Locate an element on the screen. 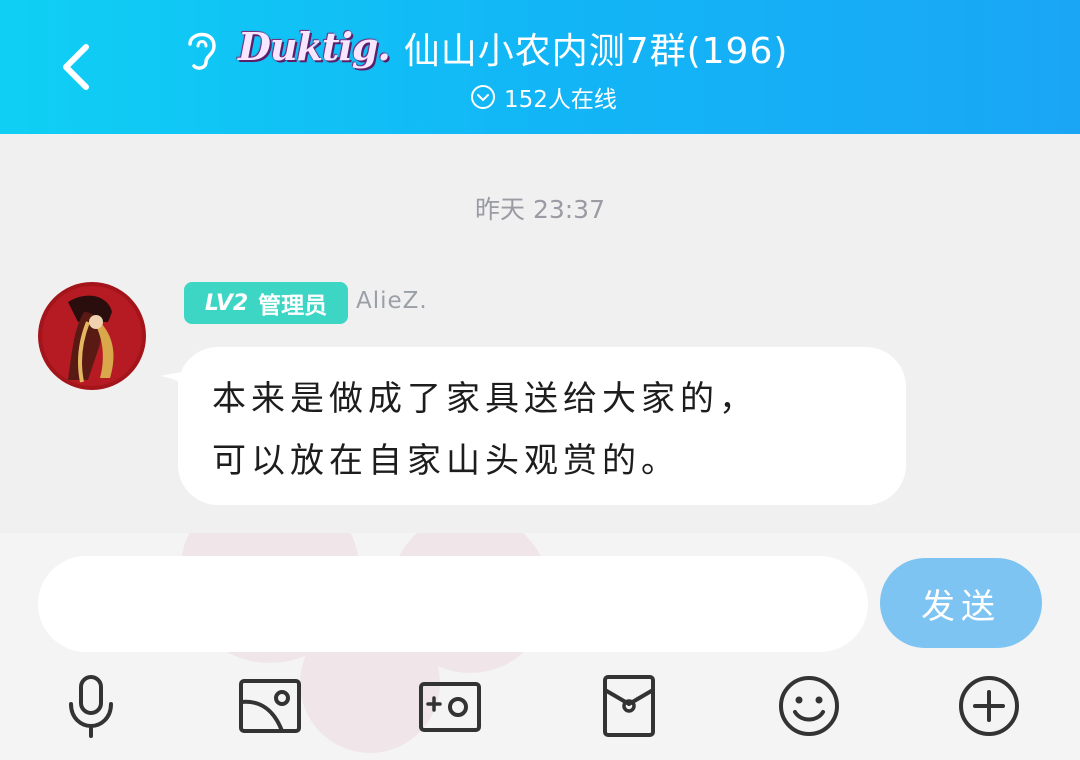 The image size is (1080, 760). image-icon is located at coordinates (270, 706).